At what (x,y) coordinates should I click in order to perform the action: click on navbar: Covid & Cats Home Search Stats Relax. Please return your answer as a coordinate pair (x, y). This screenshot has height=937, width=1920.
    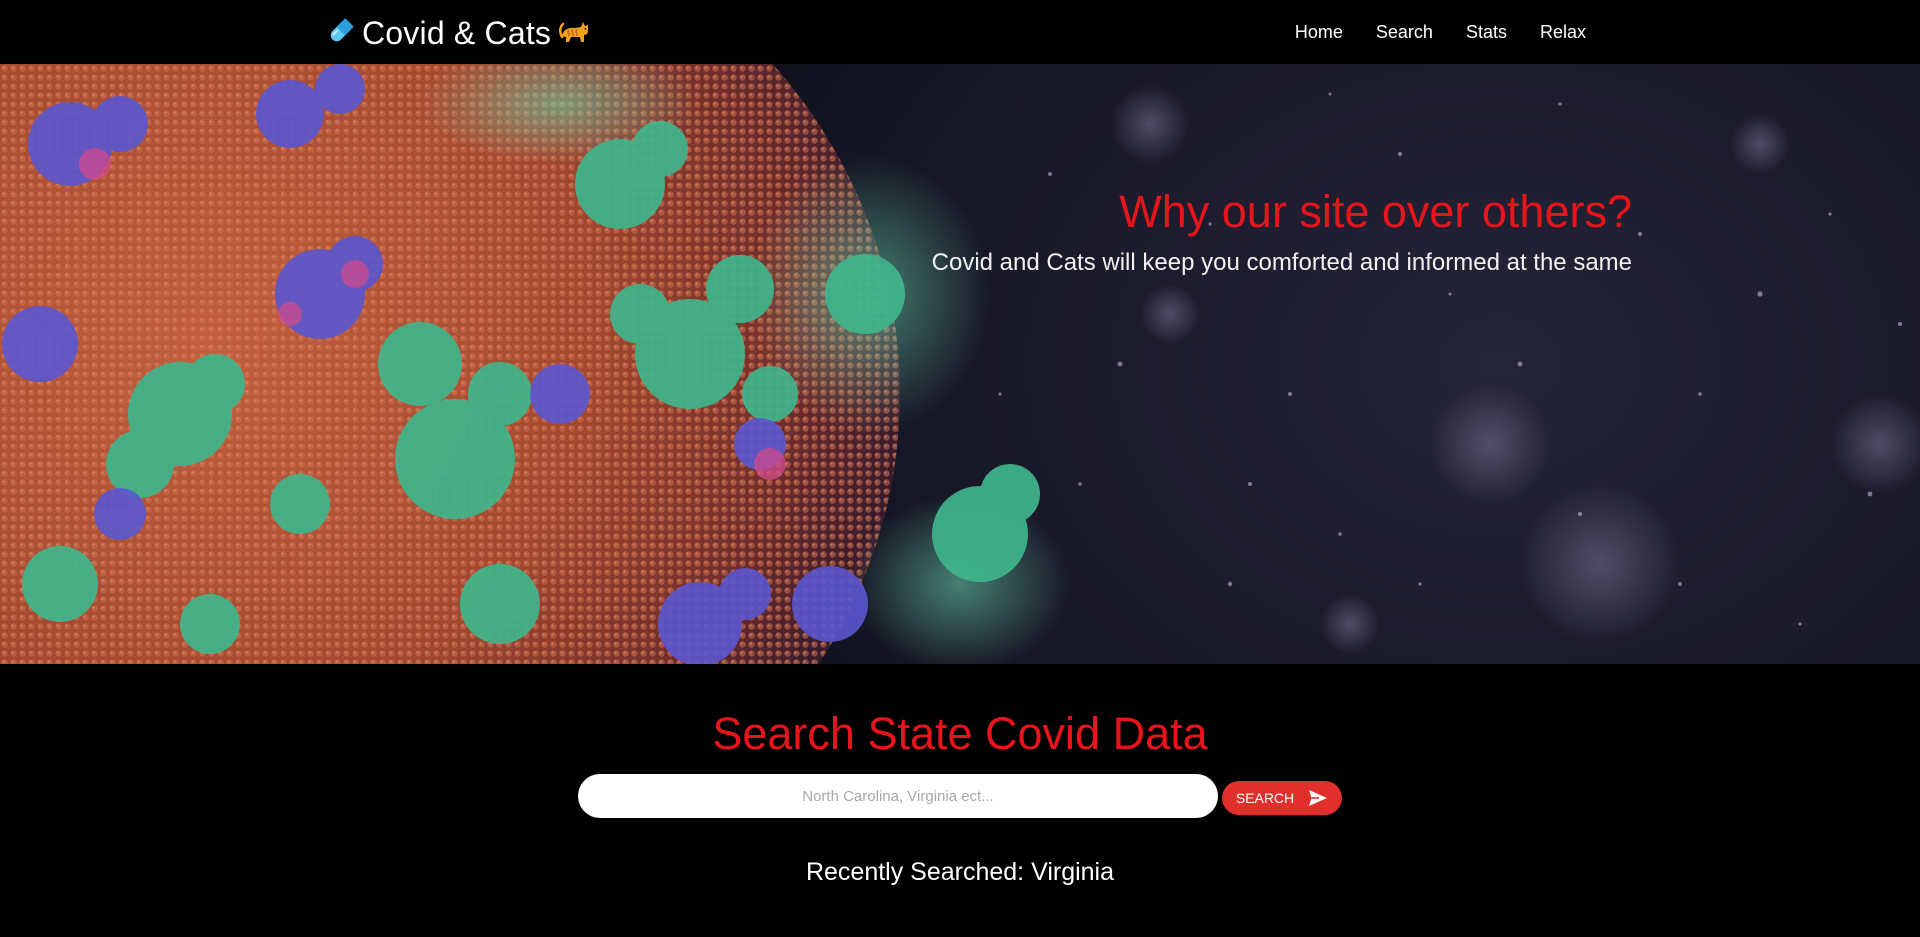
    Looking at the image, I should click on (960, 32).